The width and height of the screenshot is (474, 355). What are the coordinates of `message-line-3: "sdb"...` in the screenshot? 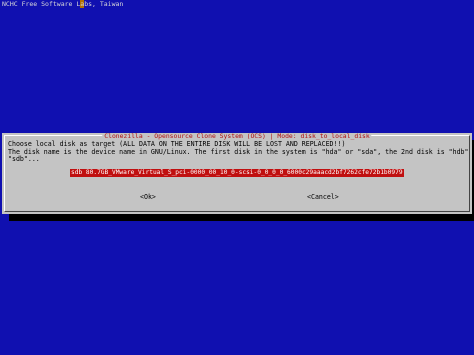 It's located at (24, 159).